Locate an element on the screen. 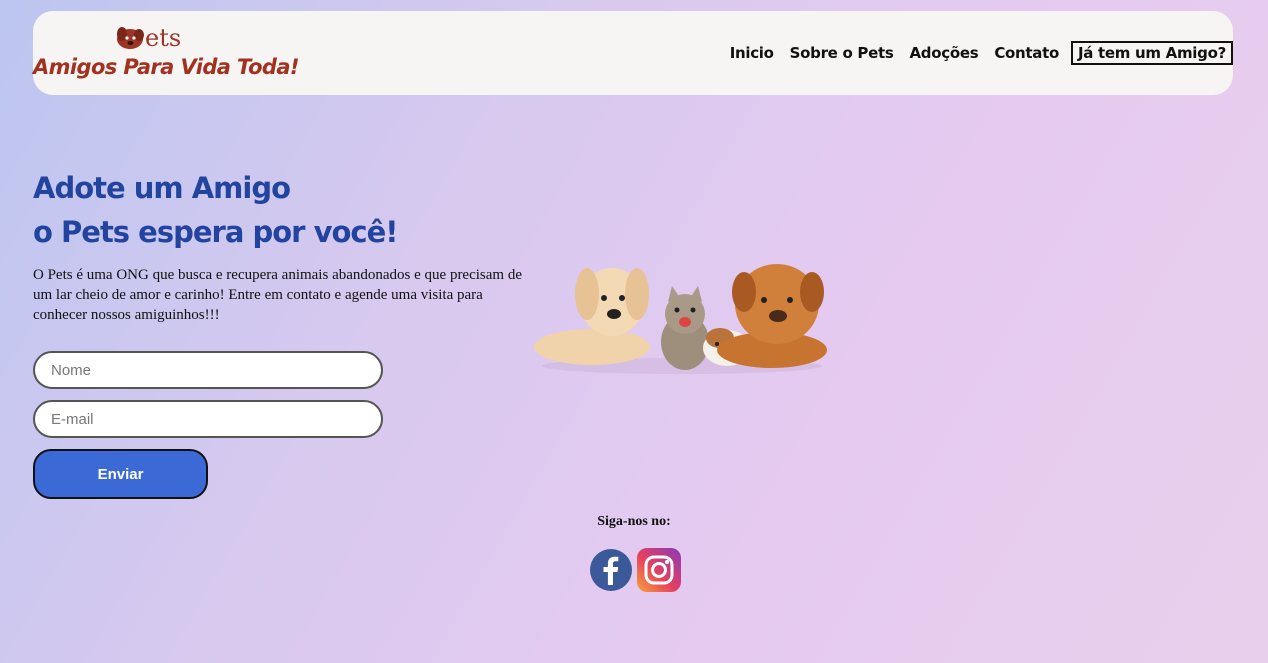 The width and height of the screenshot is (1268, 663). social-links is located at coordinates (635, 570).